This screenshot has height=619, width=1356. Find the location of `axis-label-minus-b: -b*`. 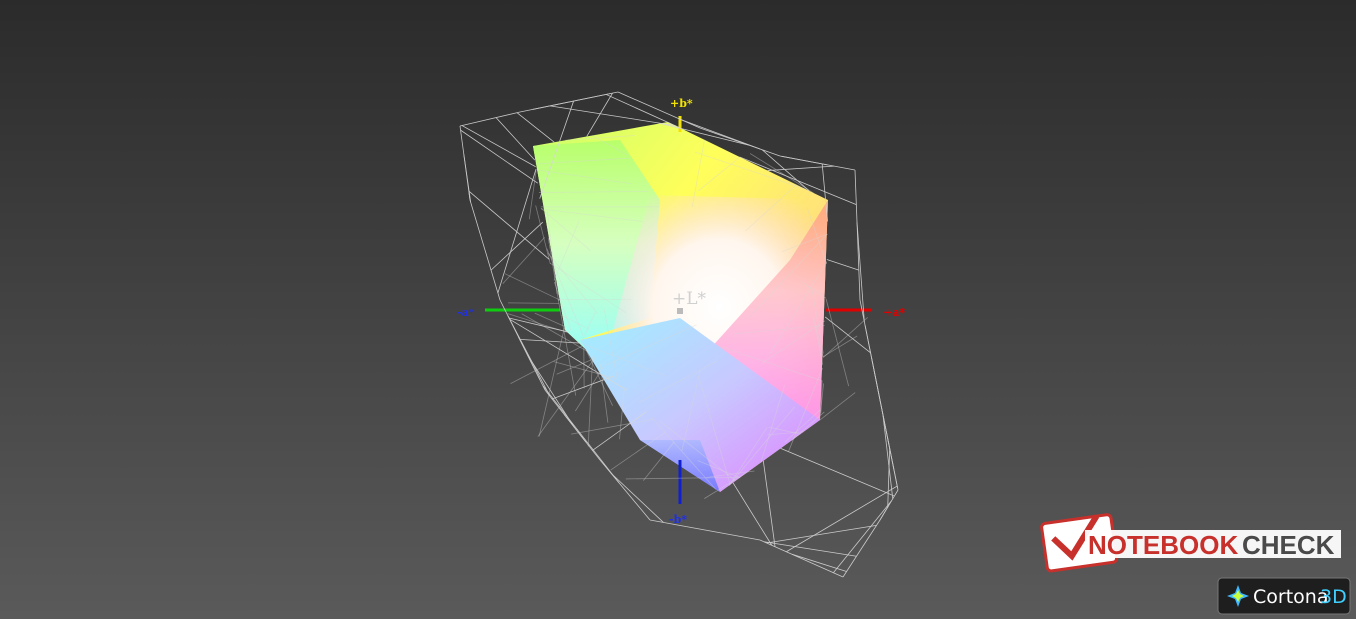

axis-label-minus-b: -b* is located at coordinates (678, 519).